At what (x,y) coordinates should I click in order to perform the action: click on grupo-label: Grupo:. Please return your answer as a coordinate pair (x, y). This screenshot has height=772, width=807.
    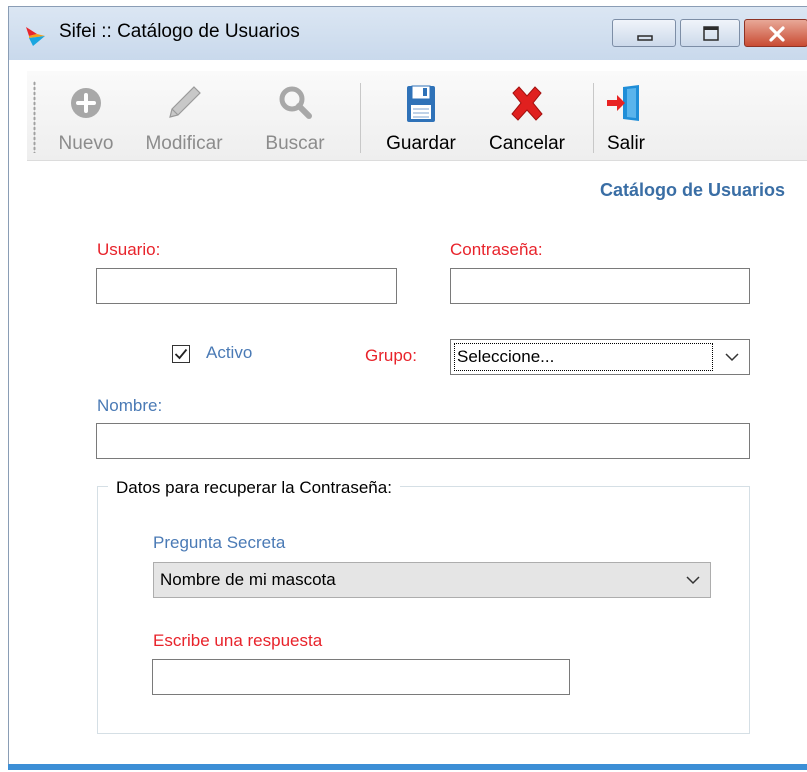
    Looking at the image, I should click on (391, 355).